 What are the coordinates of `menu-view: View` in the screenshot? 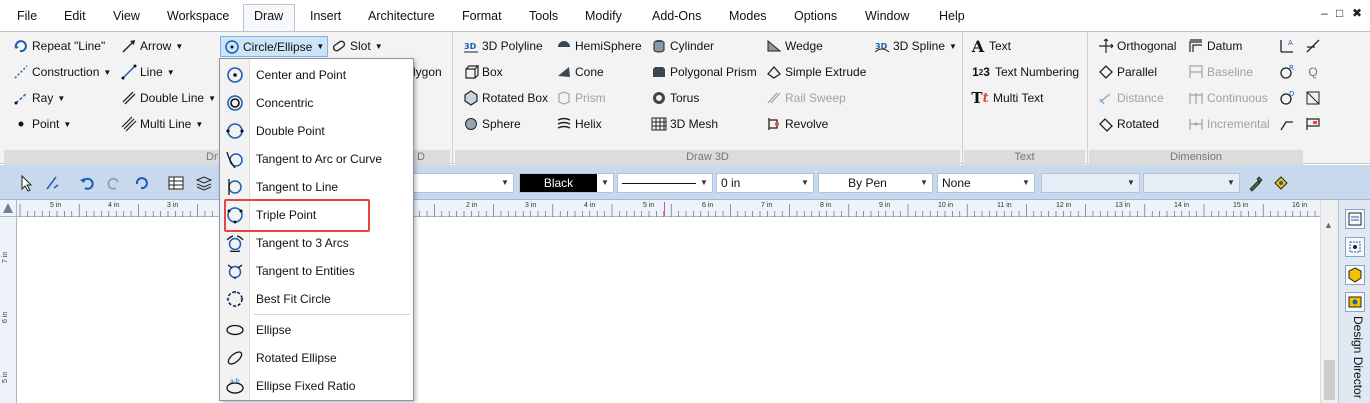 It's located at (126, 16).